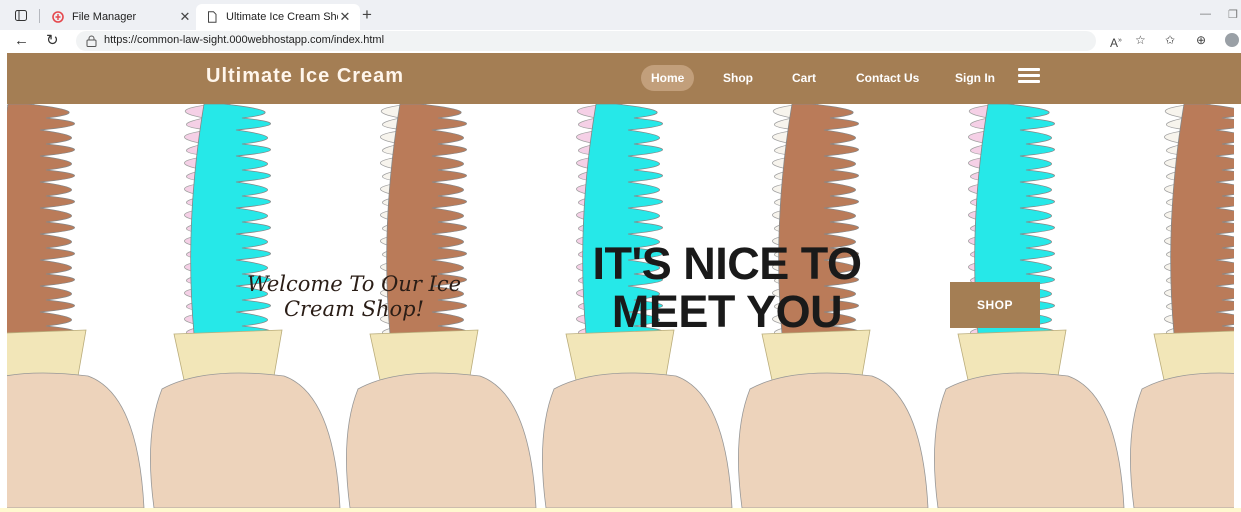 The image size is (1241, 512). What do you see at coordinates (727, 311) in the screenshot?
I see `headline-line-2: MEET YOU` at bounding box center [727, 311].